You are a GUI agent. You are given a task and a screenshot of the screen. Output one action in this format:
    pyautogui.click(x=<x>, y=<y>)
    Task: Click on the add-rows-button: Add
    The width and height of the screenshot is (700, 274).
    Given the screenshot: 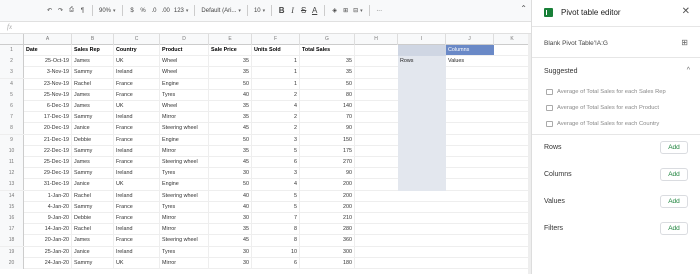 What is the action you would take?
    pyautogui.click(x=674, y=147)
    